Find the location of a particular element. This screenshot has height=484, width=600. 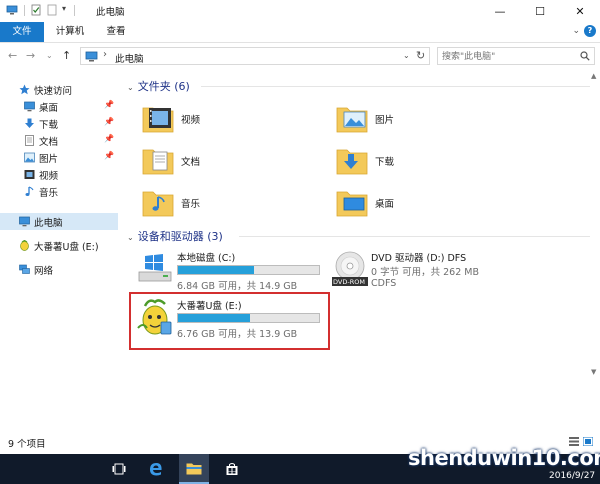

new-folder-icon is located at coordinates (52, 10).